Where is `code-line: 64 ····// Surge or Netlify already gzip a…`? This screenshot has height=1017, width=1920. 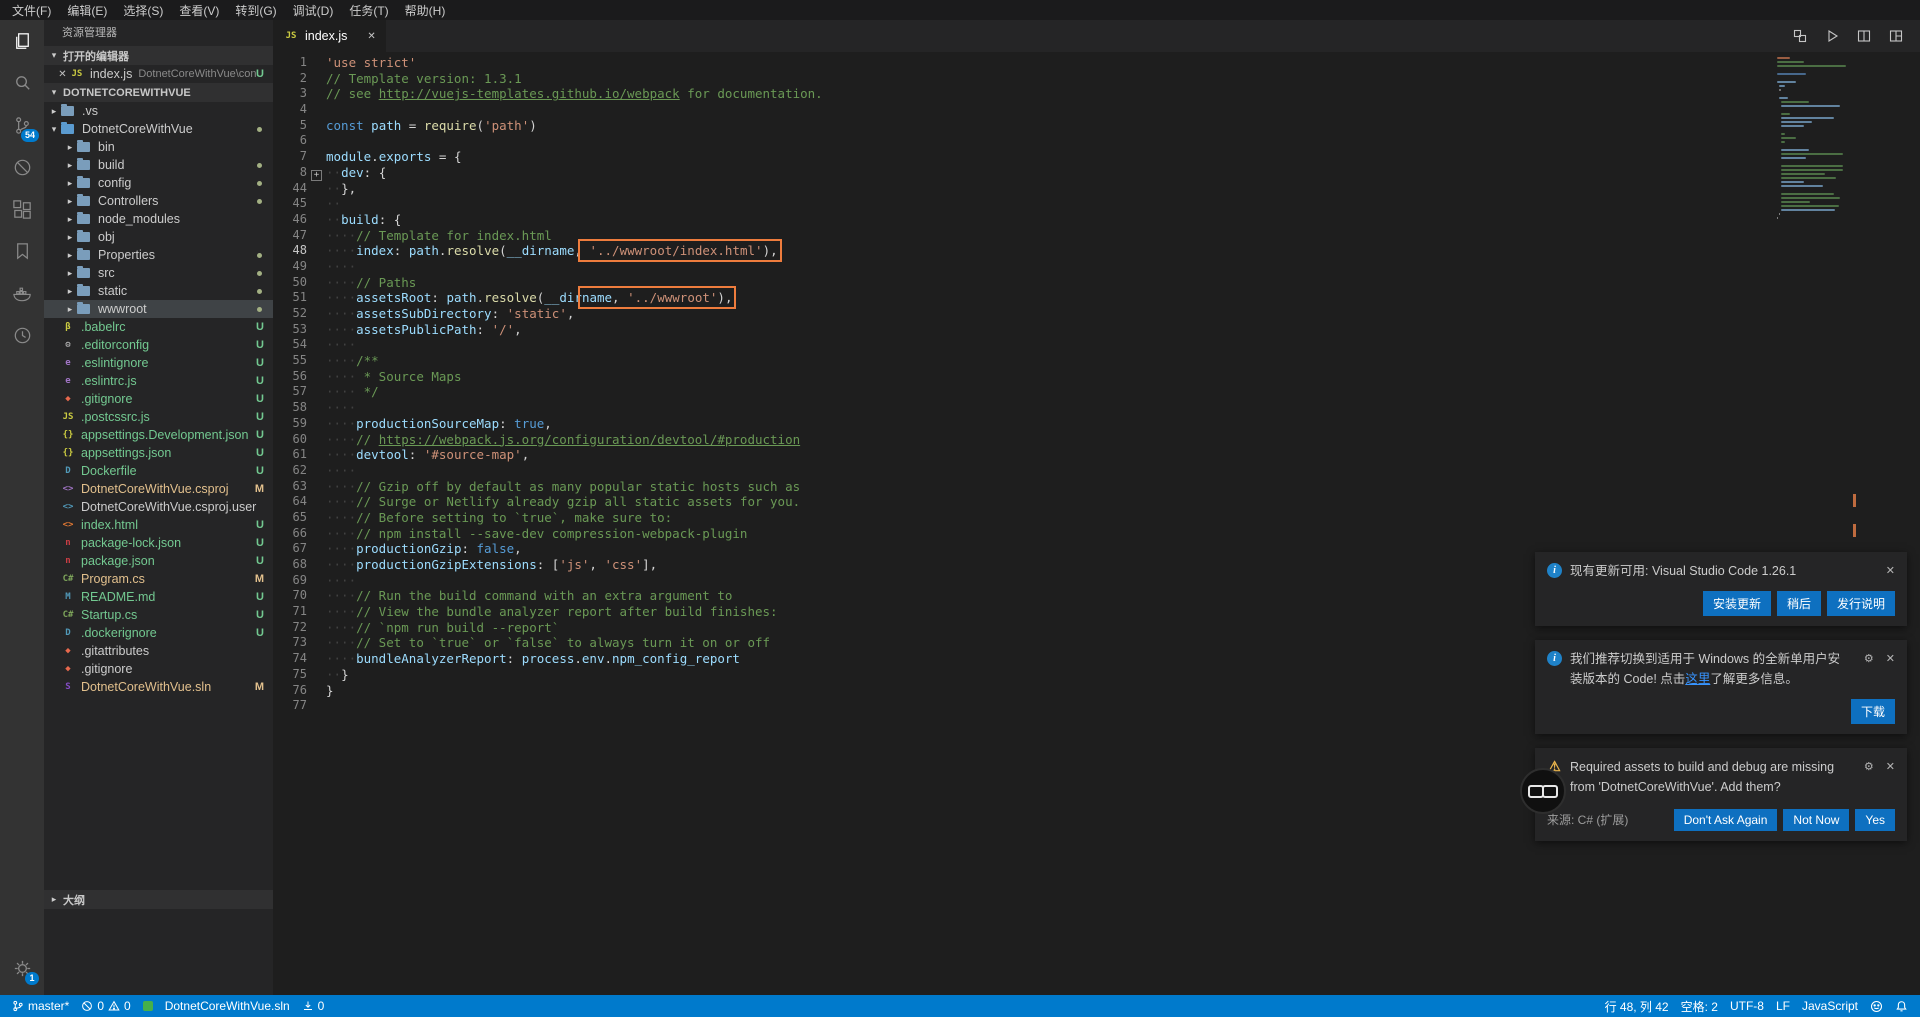 code-line: 64 ····// Surge or Netlify already gzip a… is located at coordinates (1021, 502).